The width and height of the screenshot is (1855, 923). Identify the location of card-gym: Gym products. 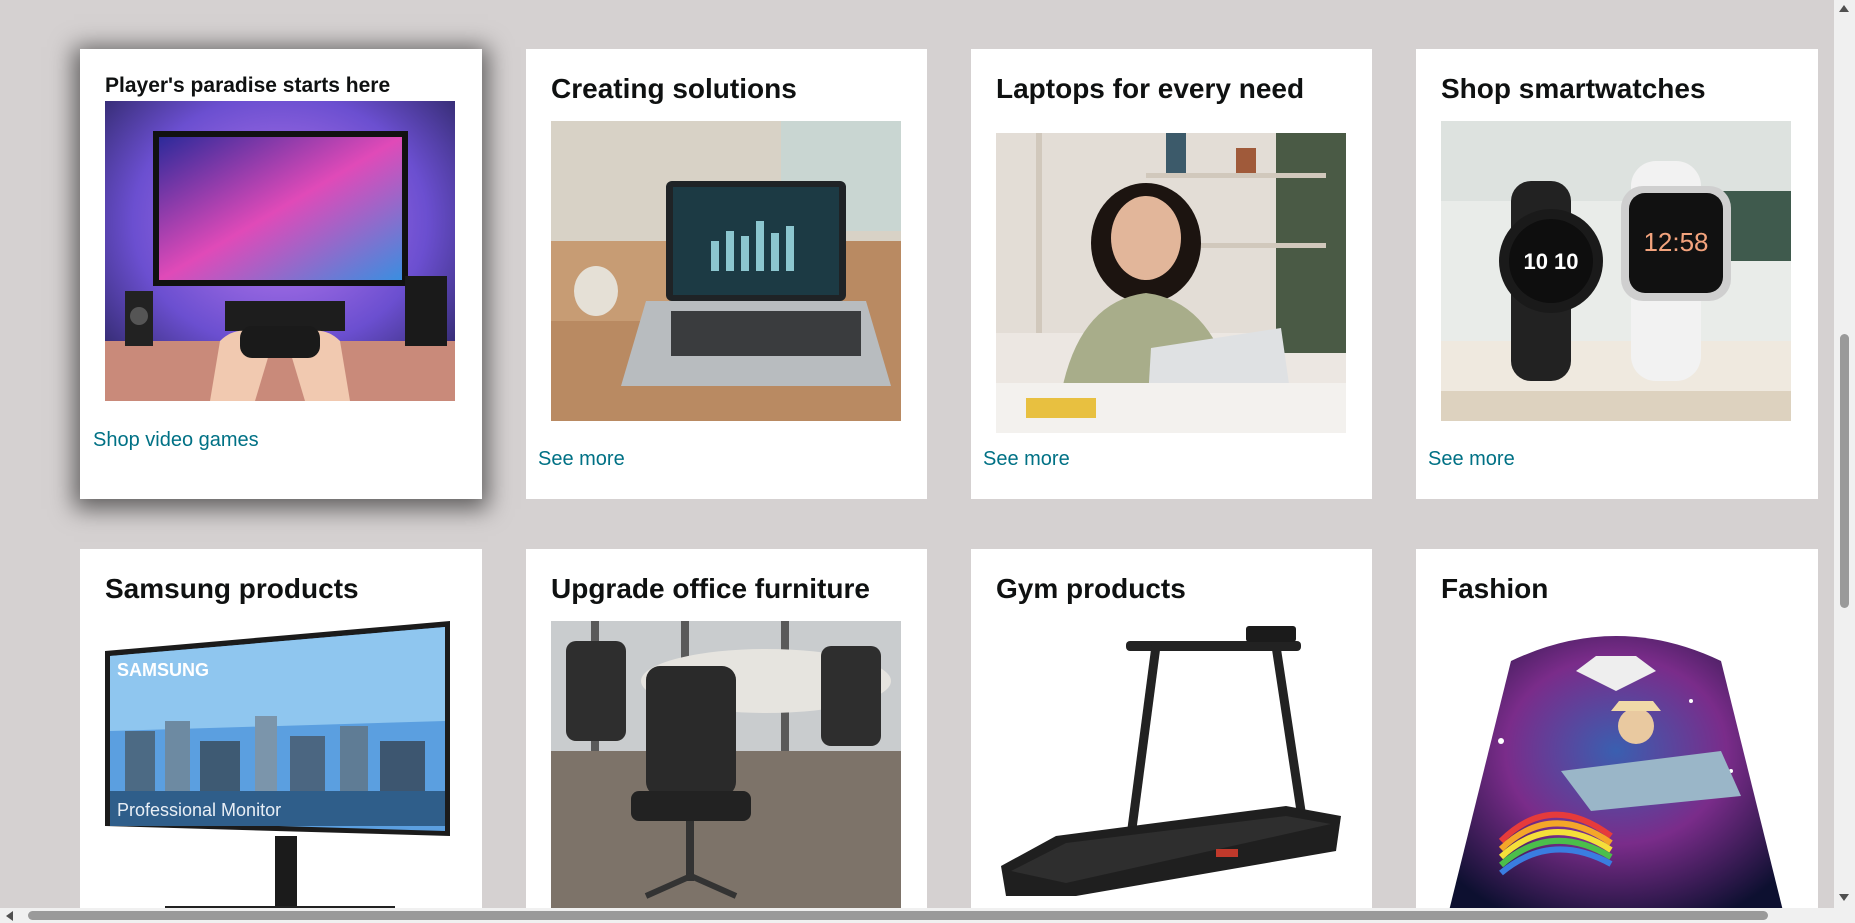
(1171, 736).